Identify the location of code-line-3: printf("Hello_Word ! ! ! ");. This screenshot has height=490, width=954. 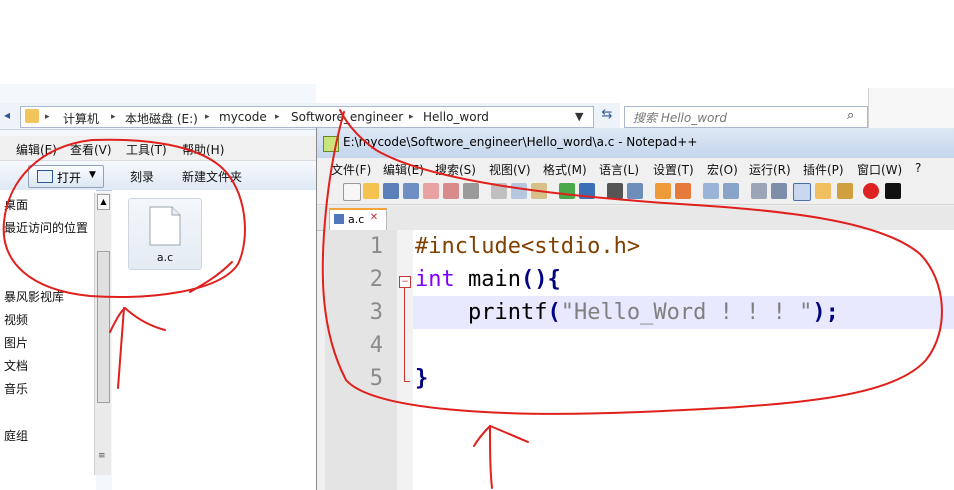
(627, 312).